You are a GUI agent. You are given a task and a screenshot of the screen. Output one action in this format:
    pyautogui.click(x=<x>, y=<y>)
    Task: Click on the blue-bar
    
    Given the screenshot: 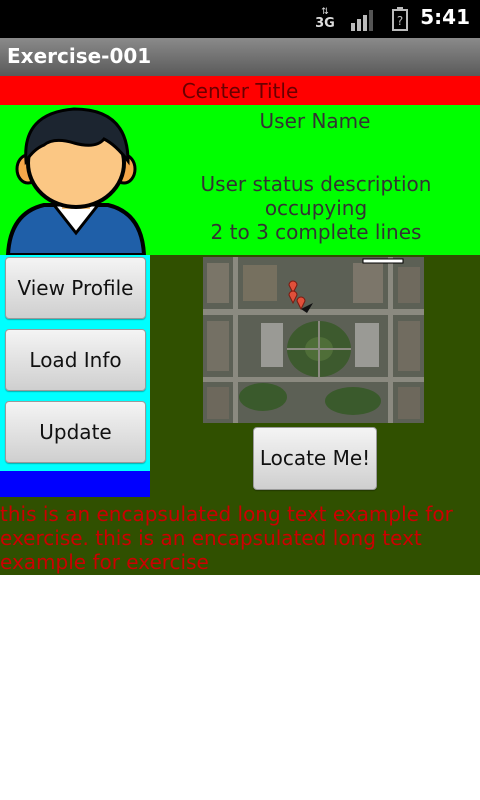 What is the action you would take?
    pyautogui.click(x=75, y=484)
    